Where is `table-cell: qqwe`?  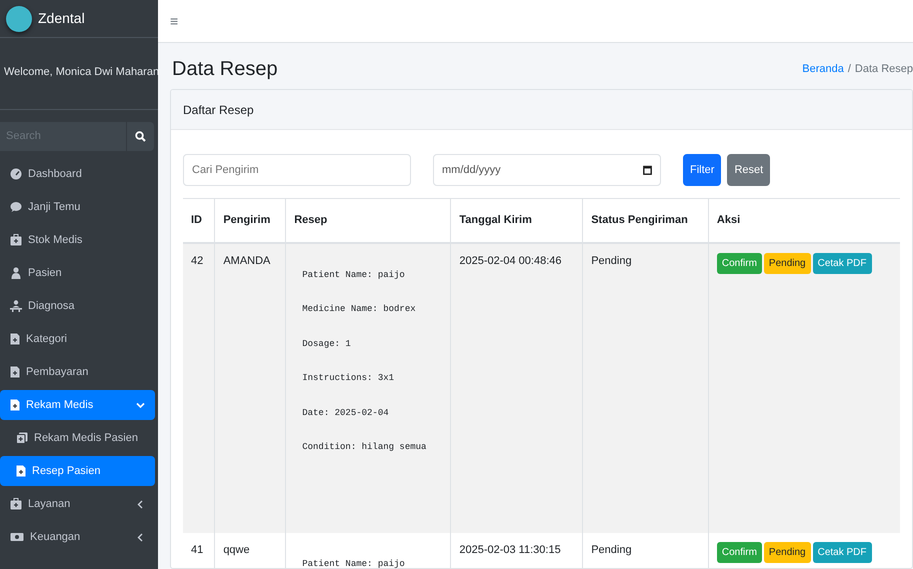
table-cell: qqwe is located at coordinates (250, 550).